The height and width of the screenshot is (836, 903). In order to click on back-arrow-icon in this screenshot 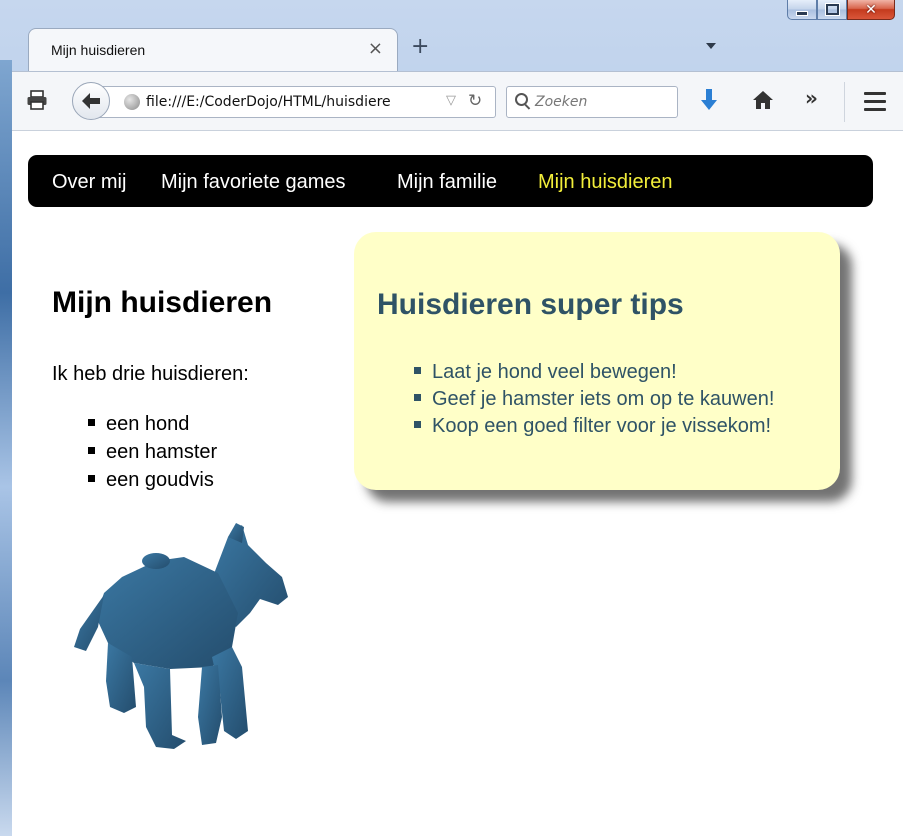, I will do `click(91, 101)`.